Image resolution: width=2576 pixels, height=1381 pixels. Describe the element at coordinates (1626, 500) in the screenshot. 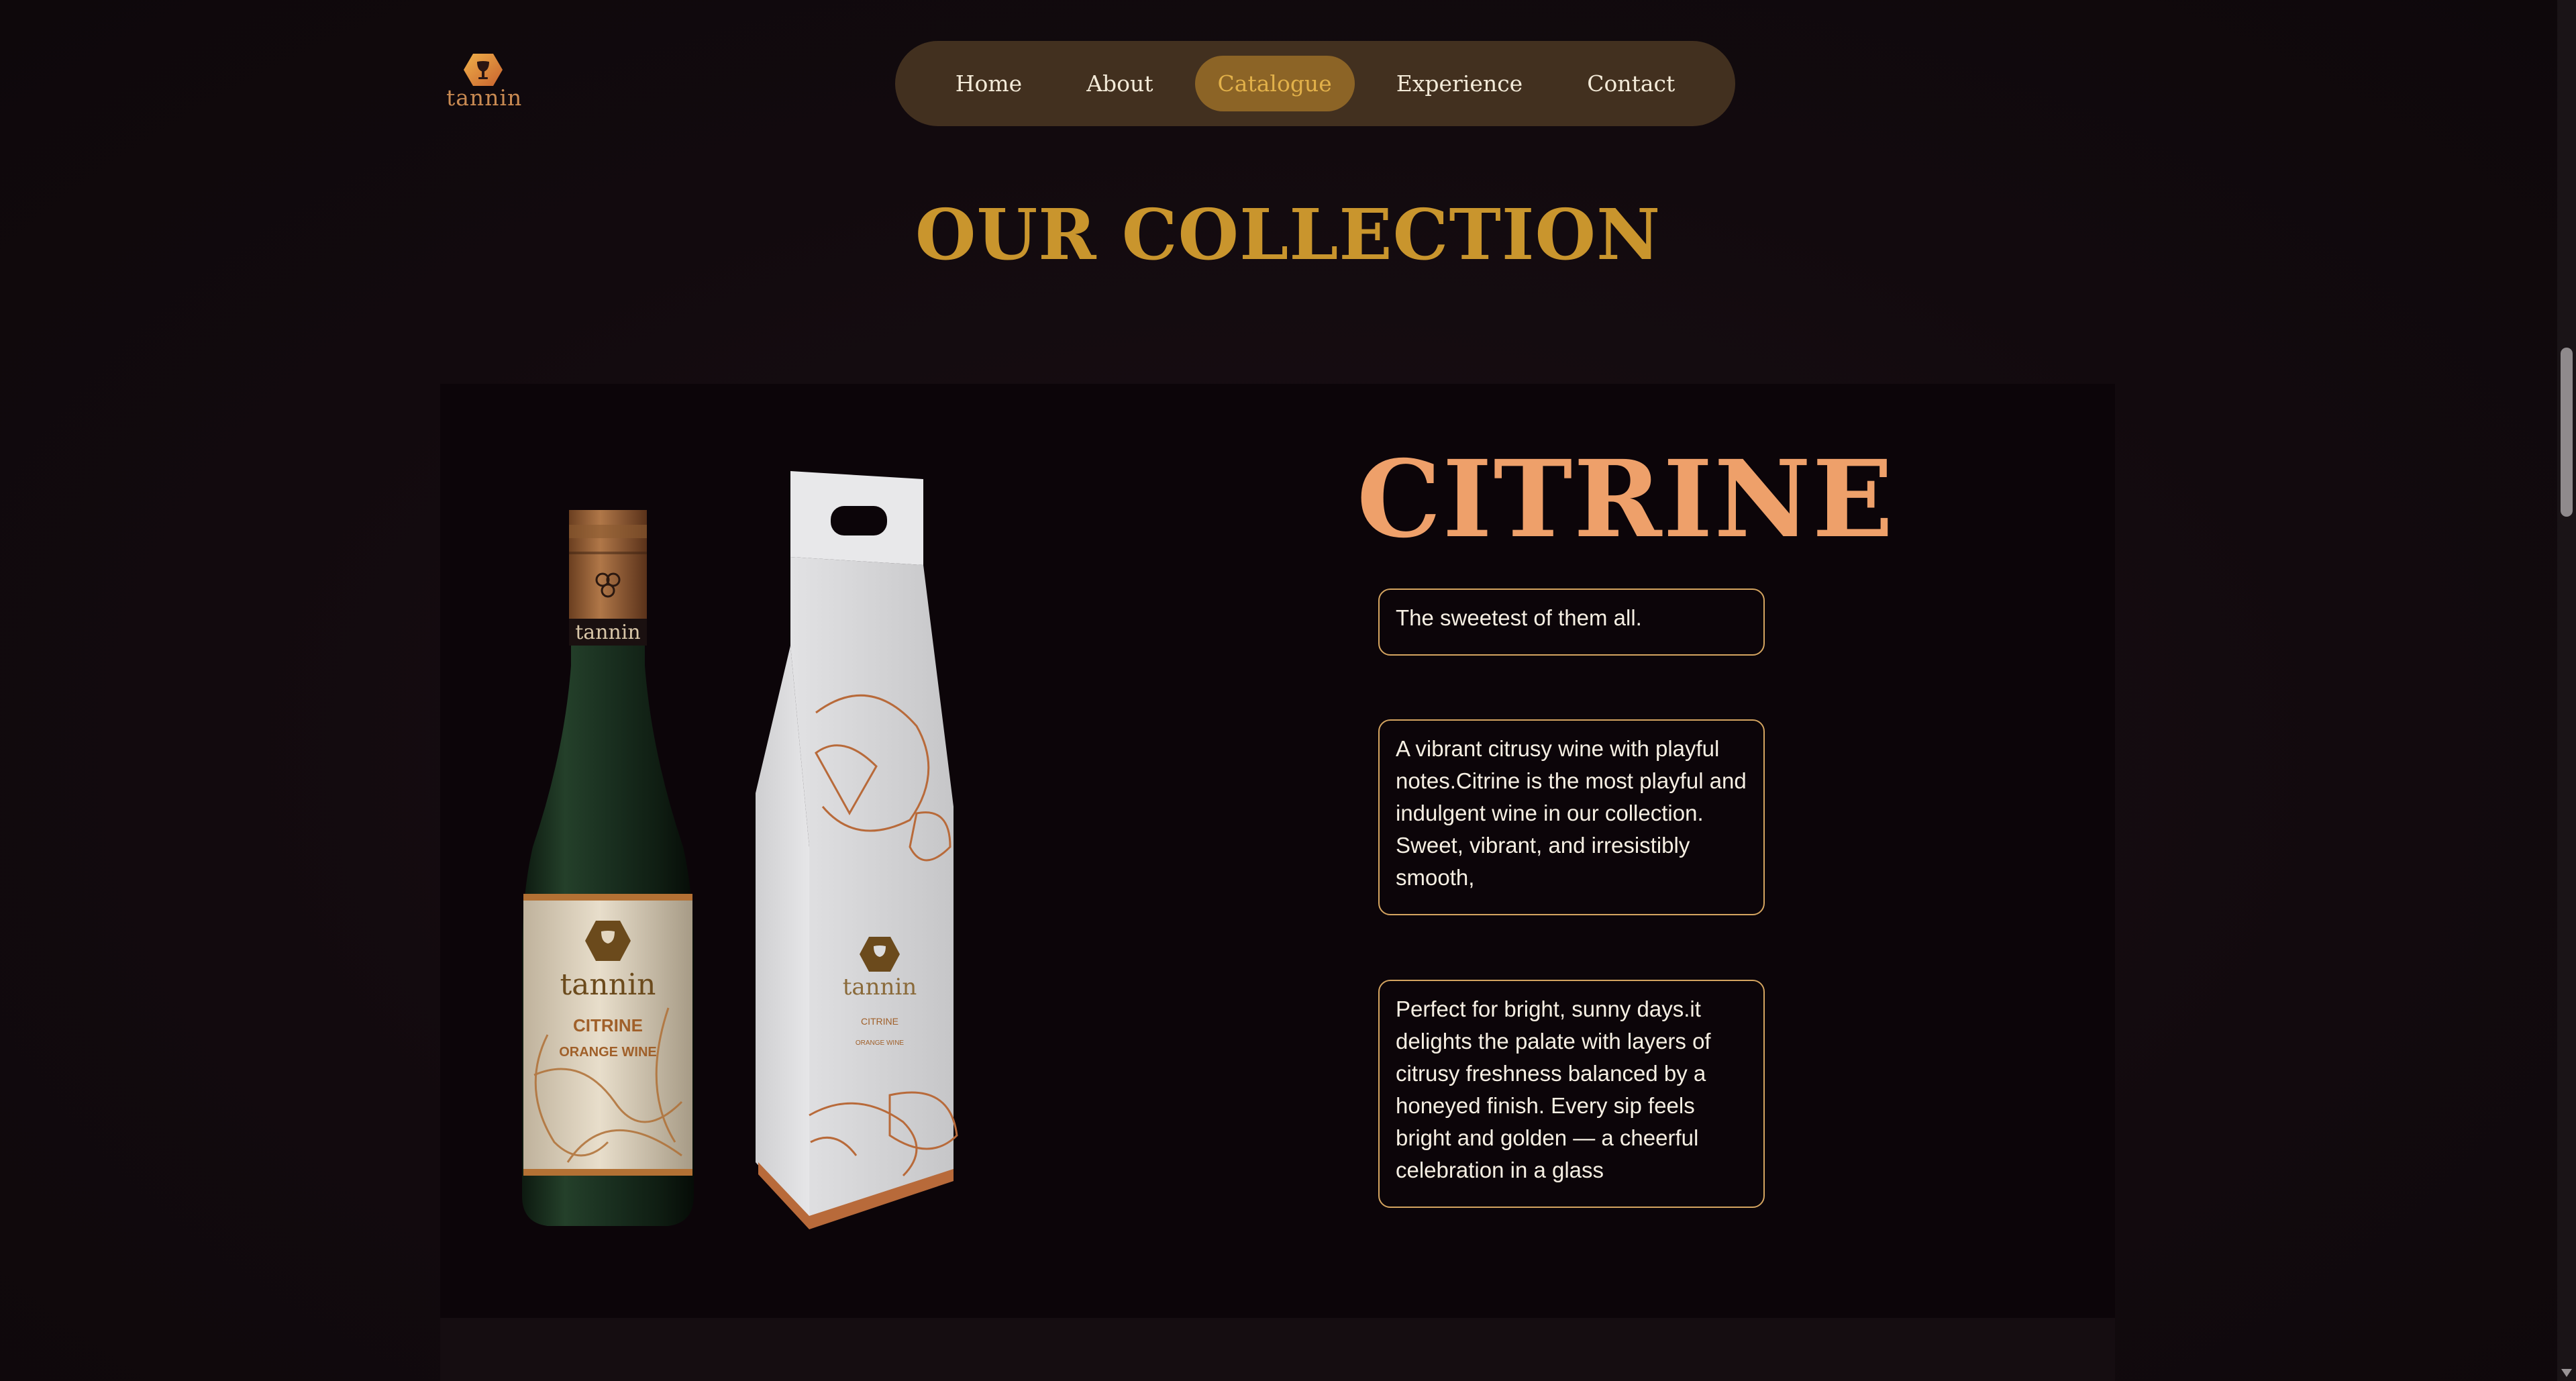

I see `product-name: CITRINE` at that location.